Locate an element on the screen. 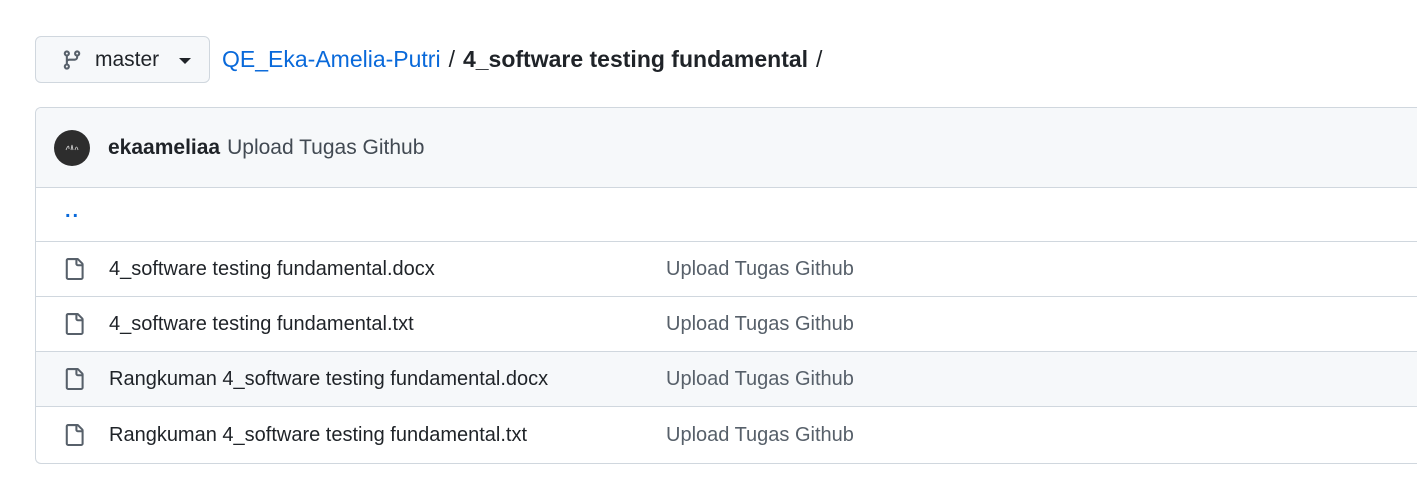 This screenshot has width=1417, height=482. parent-directory-link: .. is located at coordinates (72, 211).